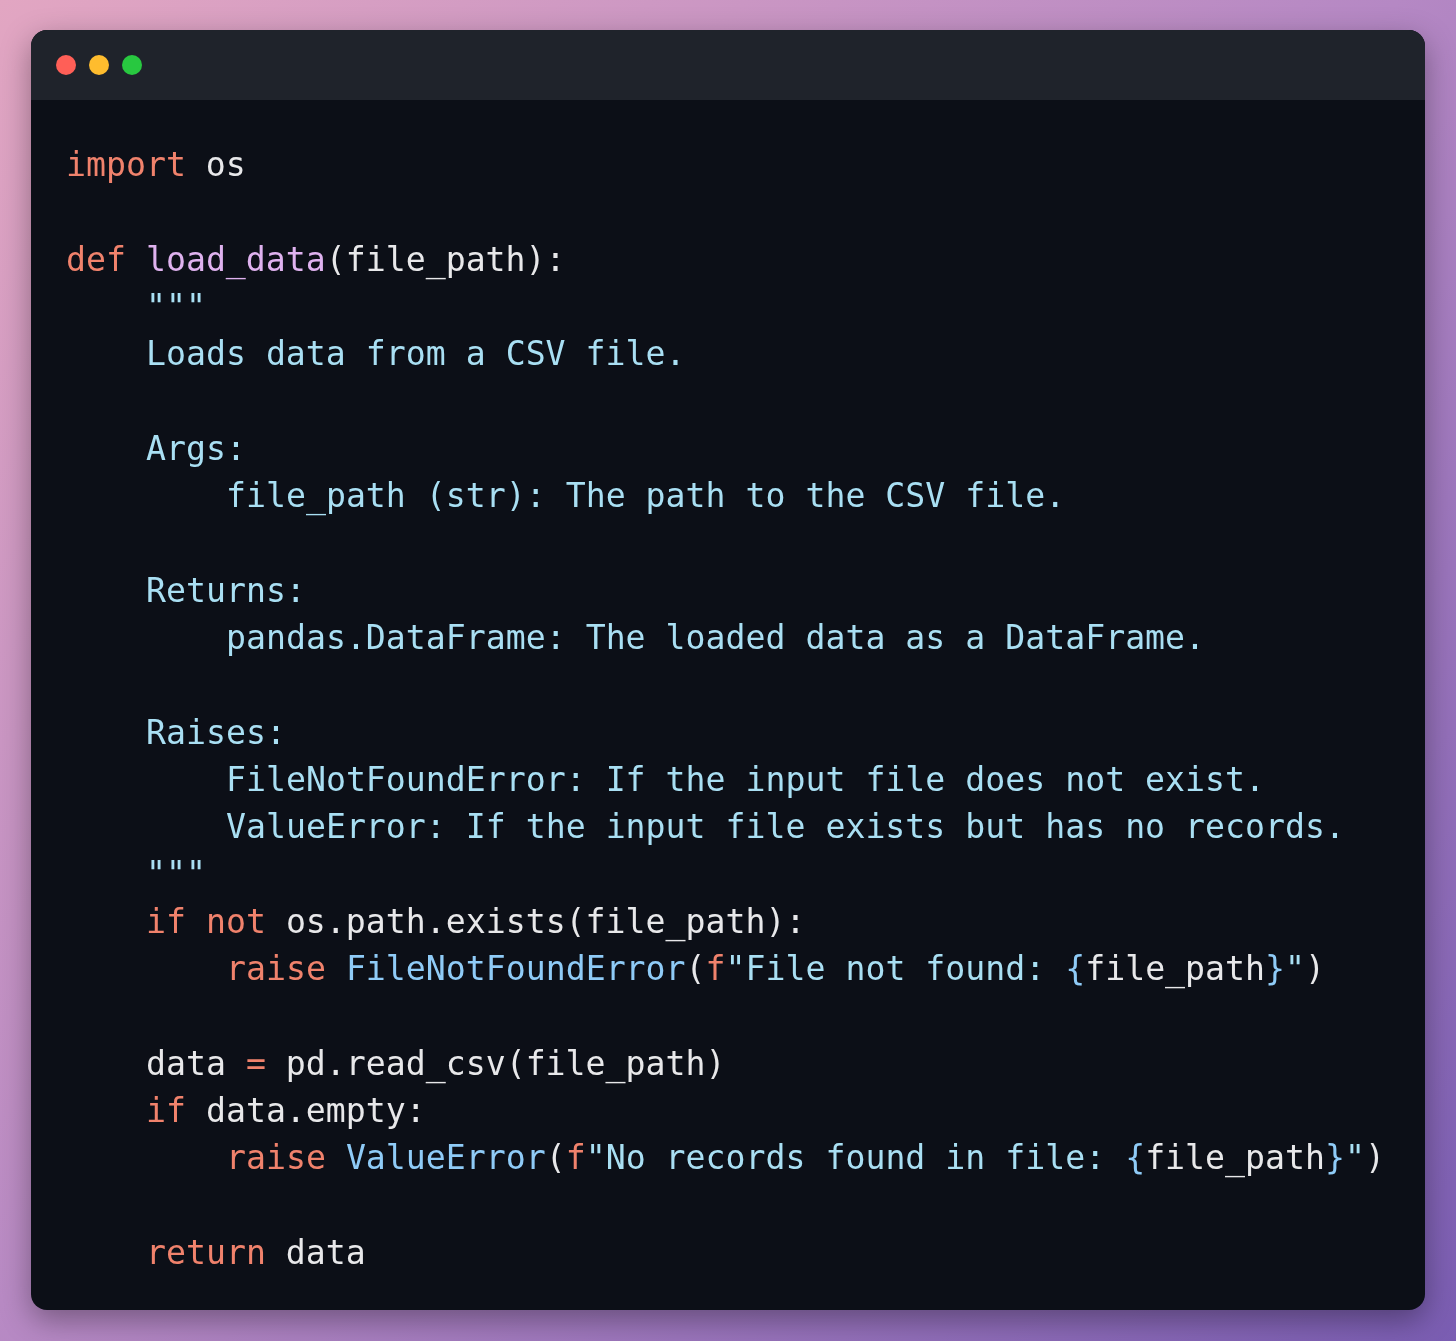 The height and width of the screenshot is (1341, 1456). Describe the element at coordinates (646, 496) in the screenshot. I see `code-line: file_path (str): The path to the CSV file.` at that location.